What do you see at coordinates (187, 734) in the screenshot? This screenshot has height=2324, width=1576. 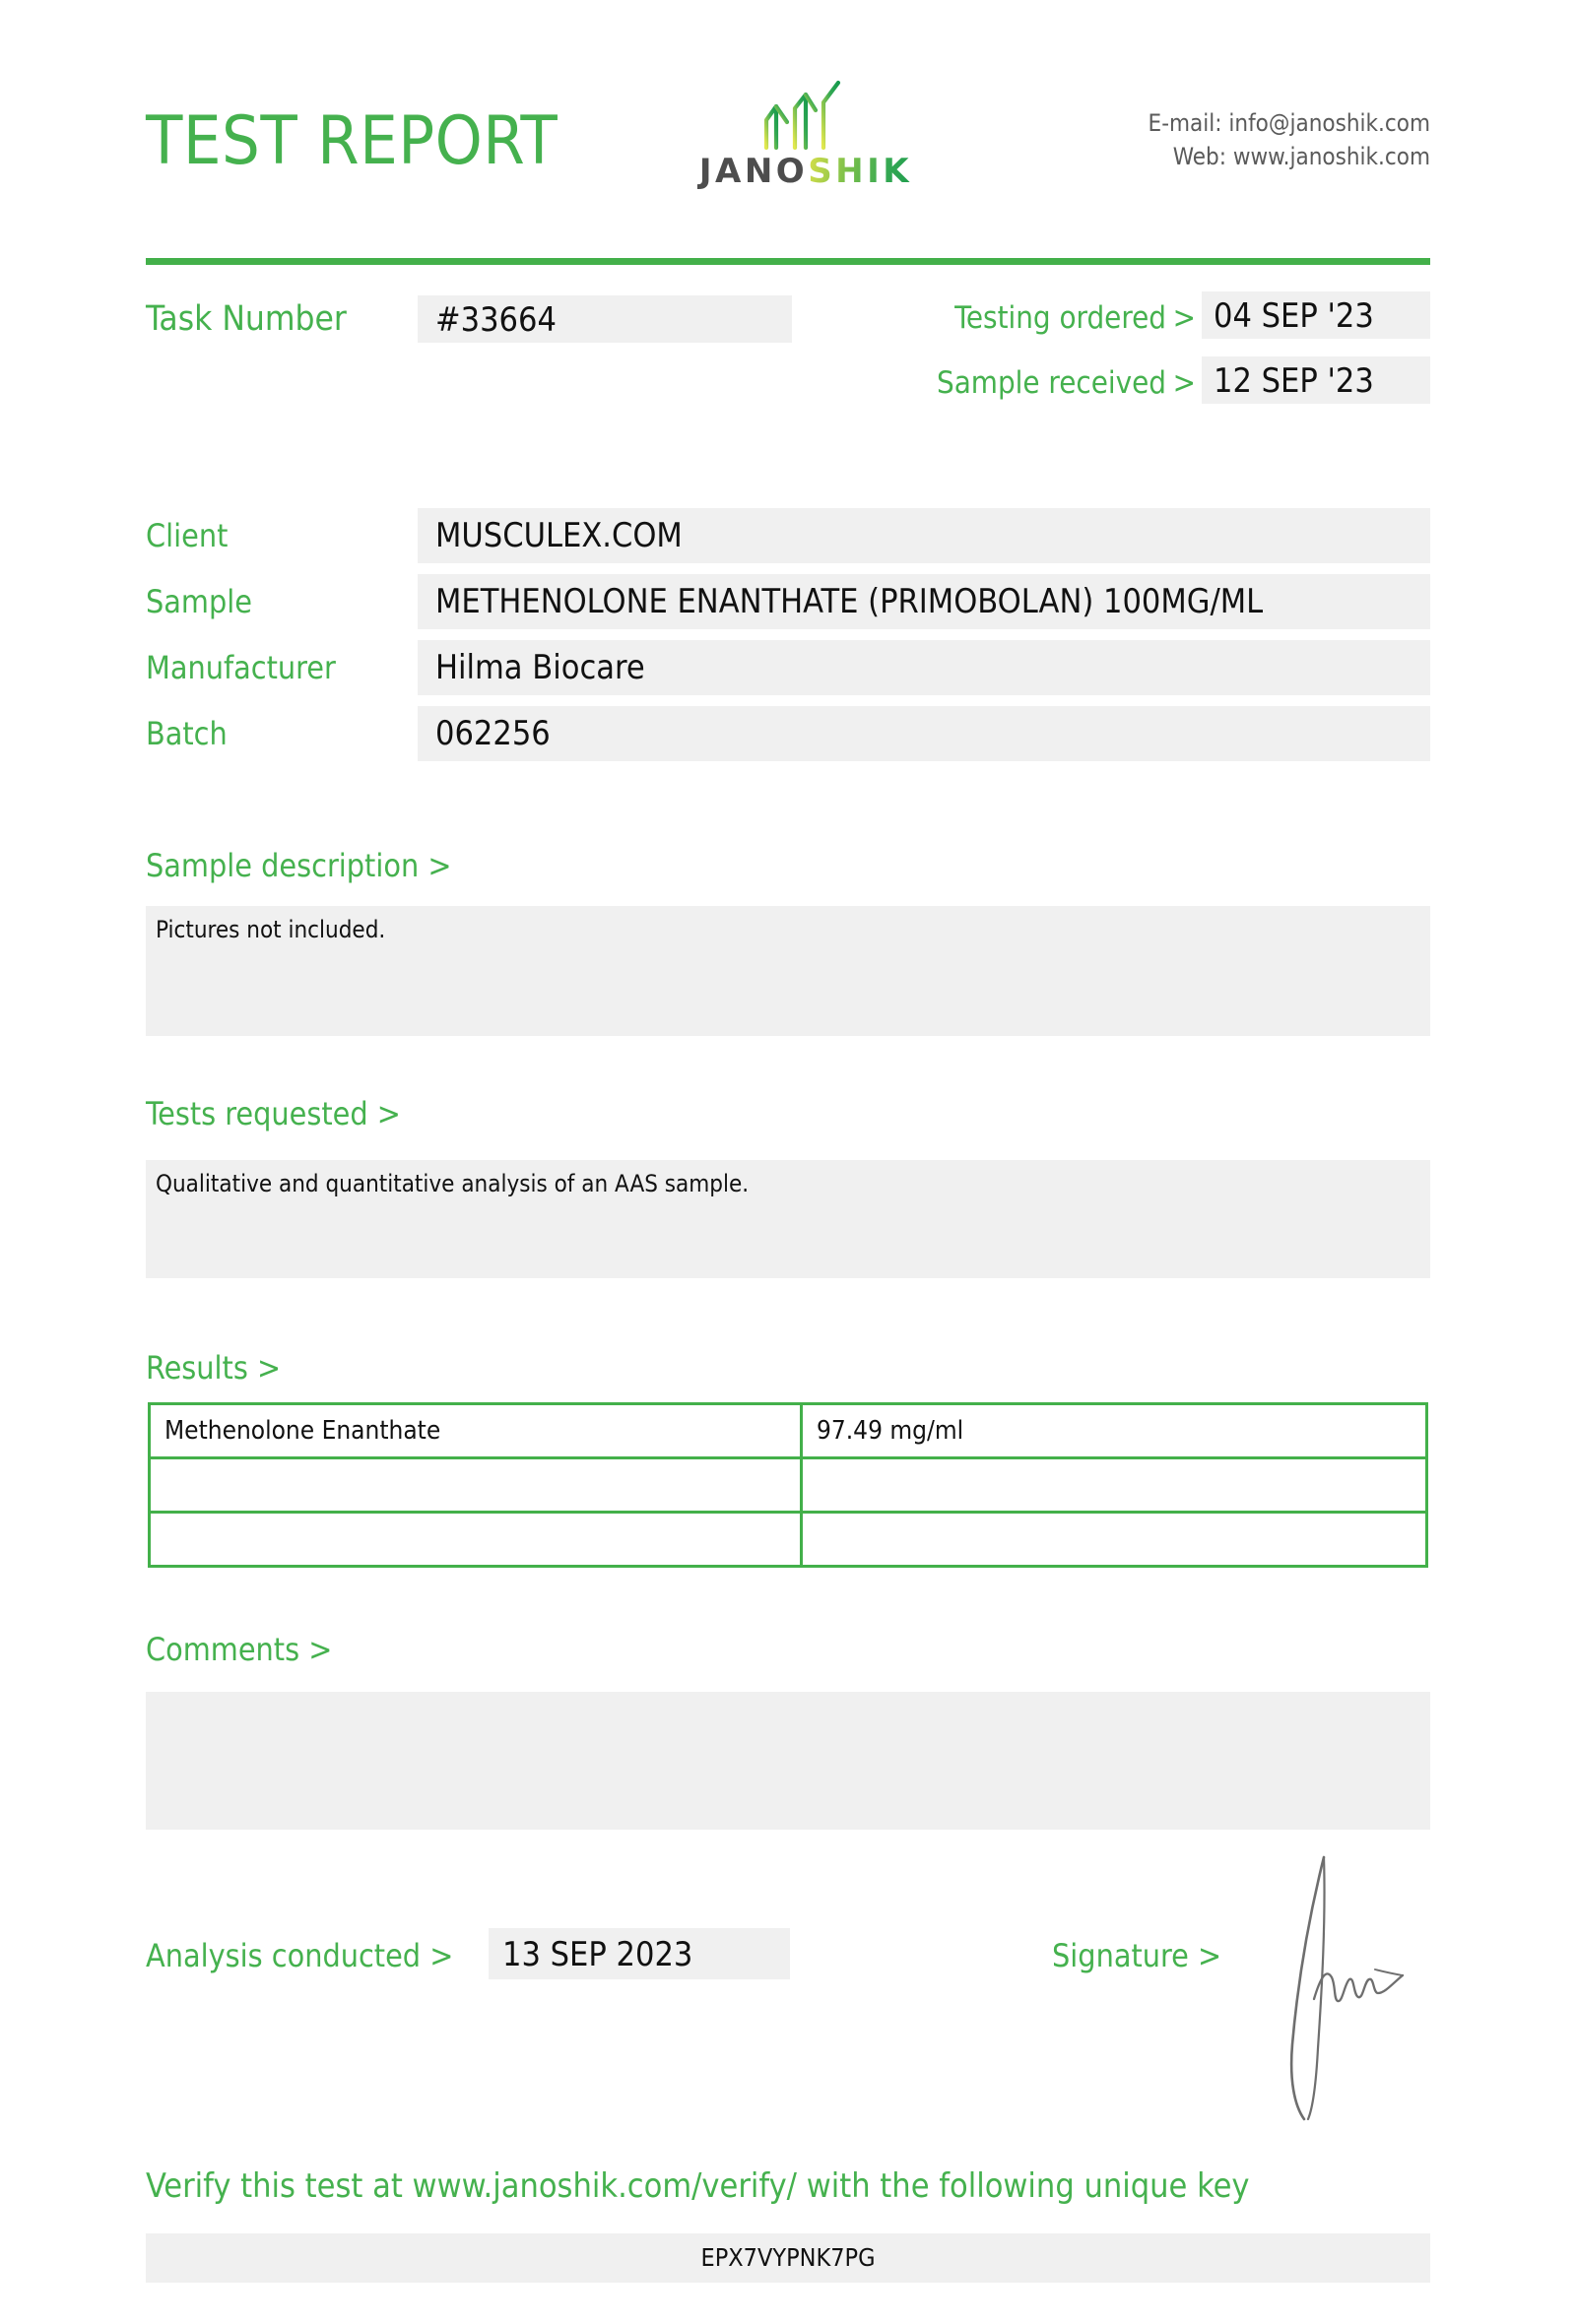 I see `batch-label: Batch` at bounding box center [187, 734].